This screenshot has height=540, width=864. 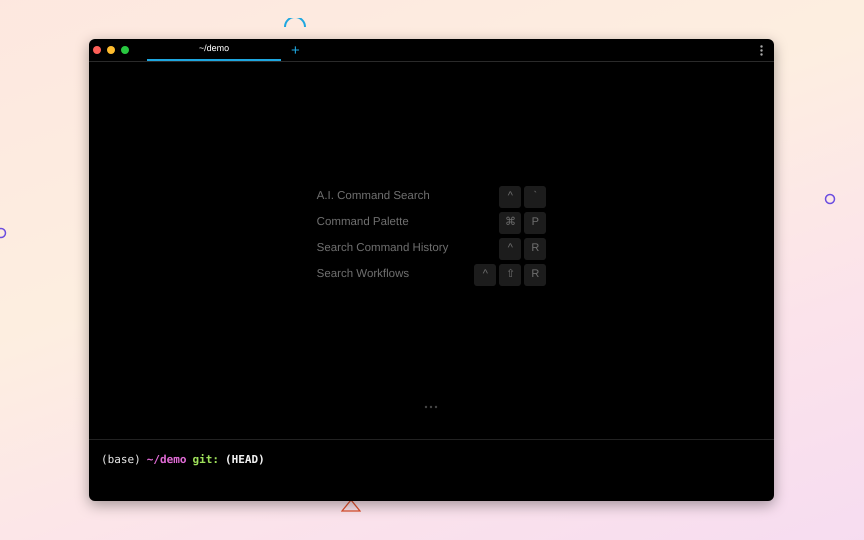 What do you see at coordinates (295, 23) in the screenshot?
I see `arc-decoration` at bounding box center [295, 23].